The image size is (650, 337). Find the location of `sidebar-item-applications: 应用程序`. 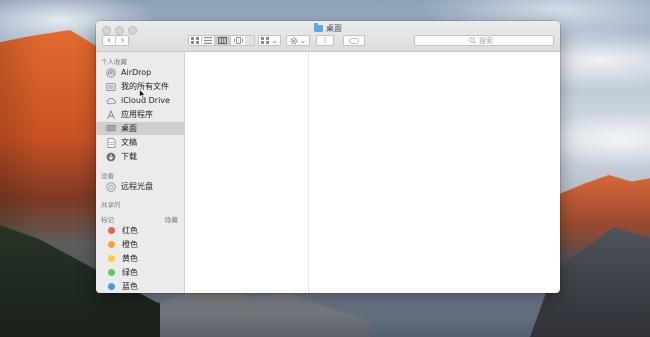

sidebar-item-applications: 应用程序 is located at coordinates (140, 114).